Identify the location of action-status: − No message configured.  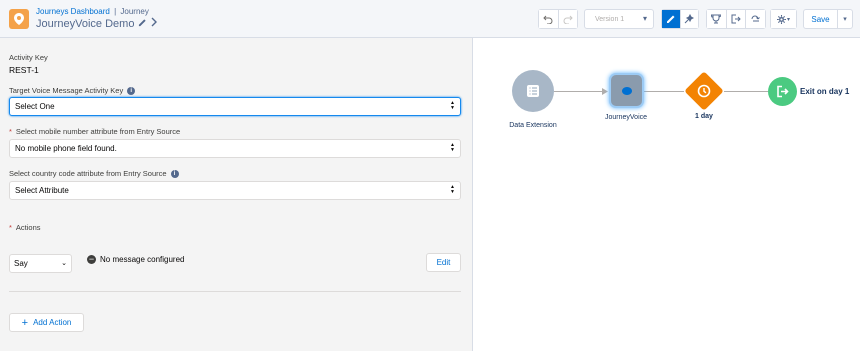
(136, 259).